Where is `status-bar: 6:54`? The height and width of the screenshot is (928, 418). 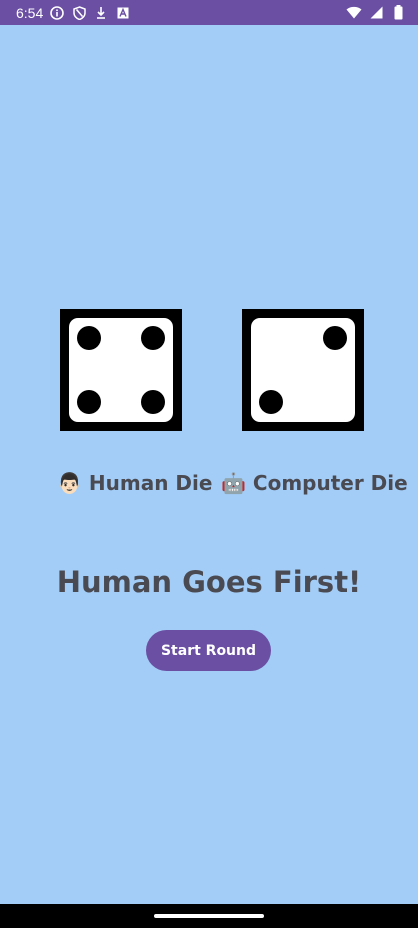 status-bar: 6:54 is located at coordinates (209, 12).